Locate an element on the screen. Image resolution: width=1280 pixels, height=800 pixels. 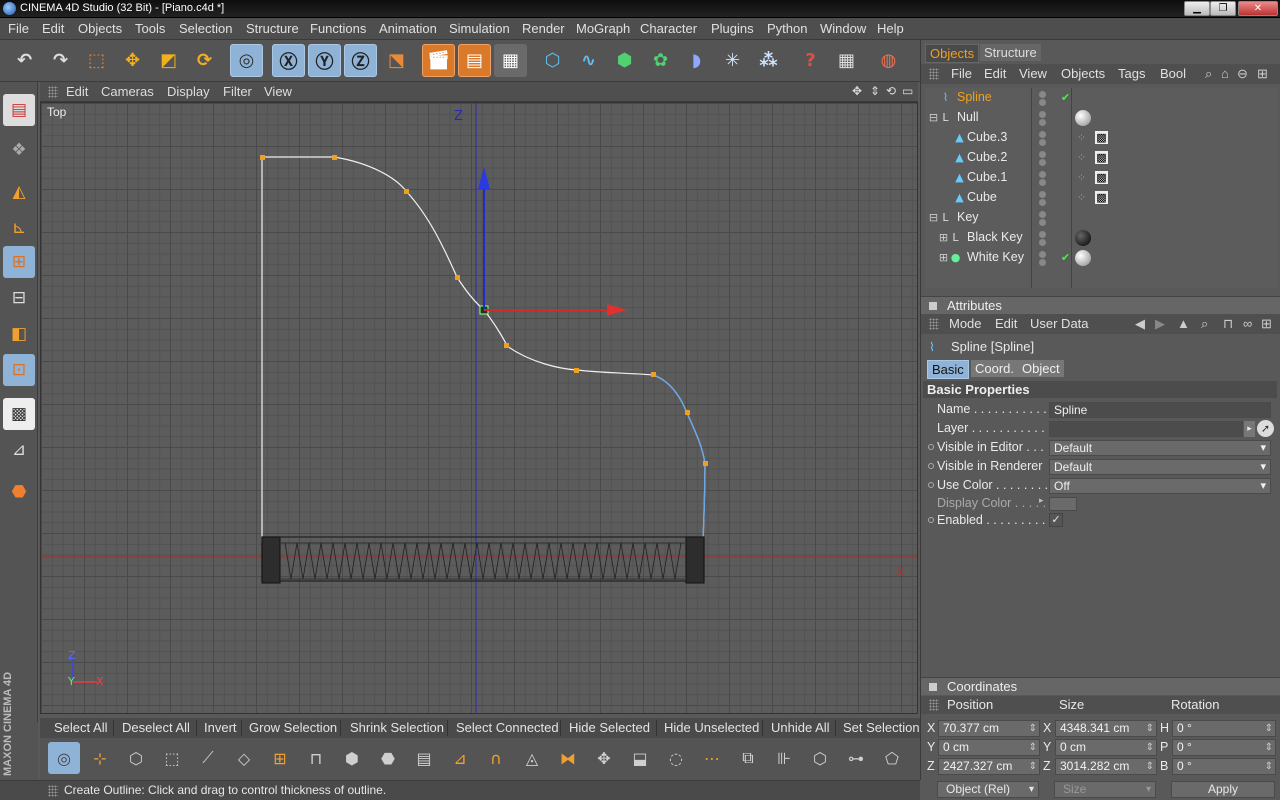
menu-mograph: MoGraph is located at coordinates (603, 28).